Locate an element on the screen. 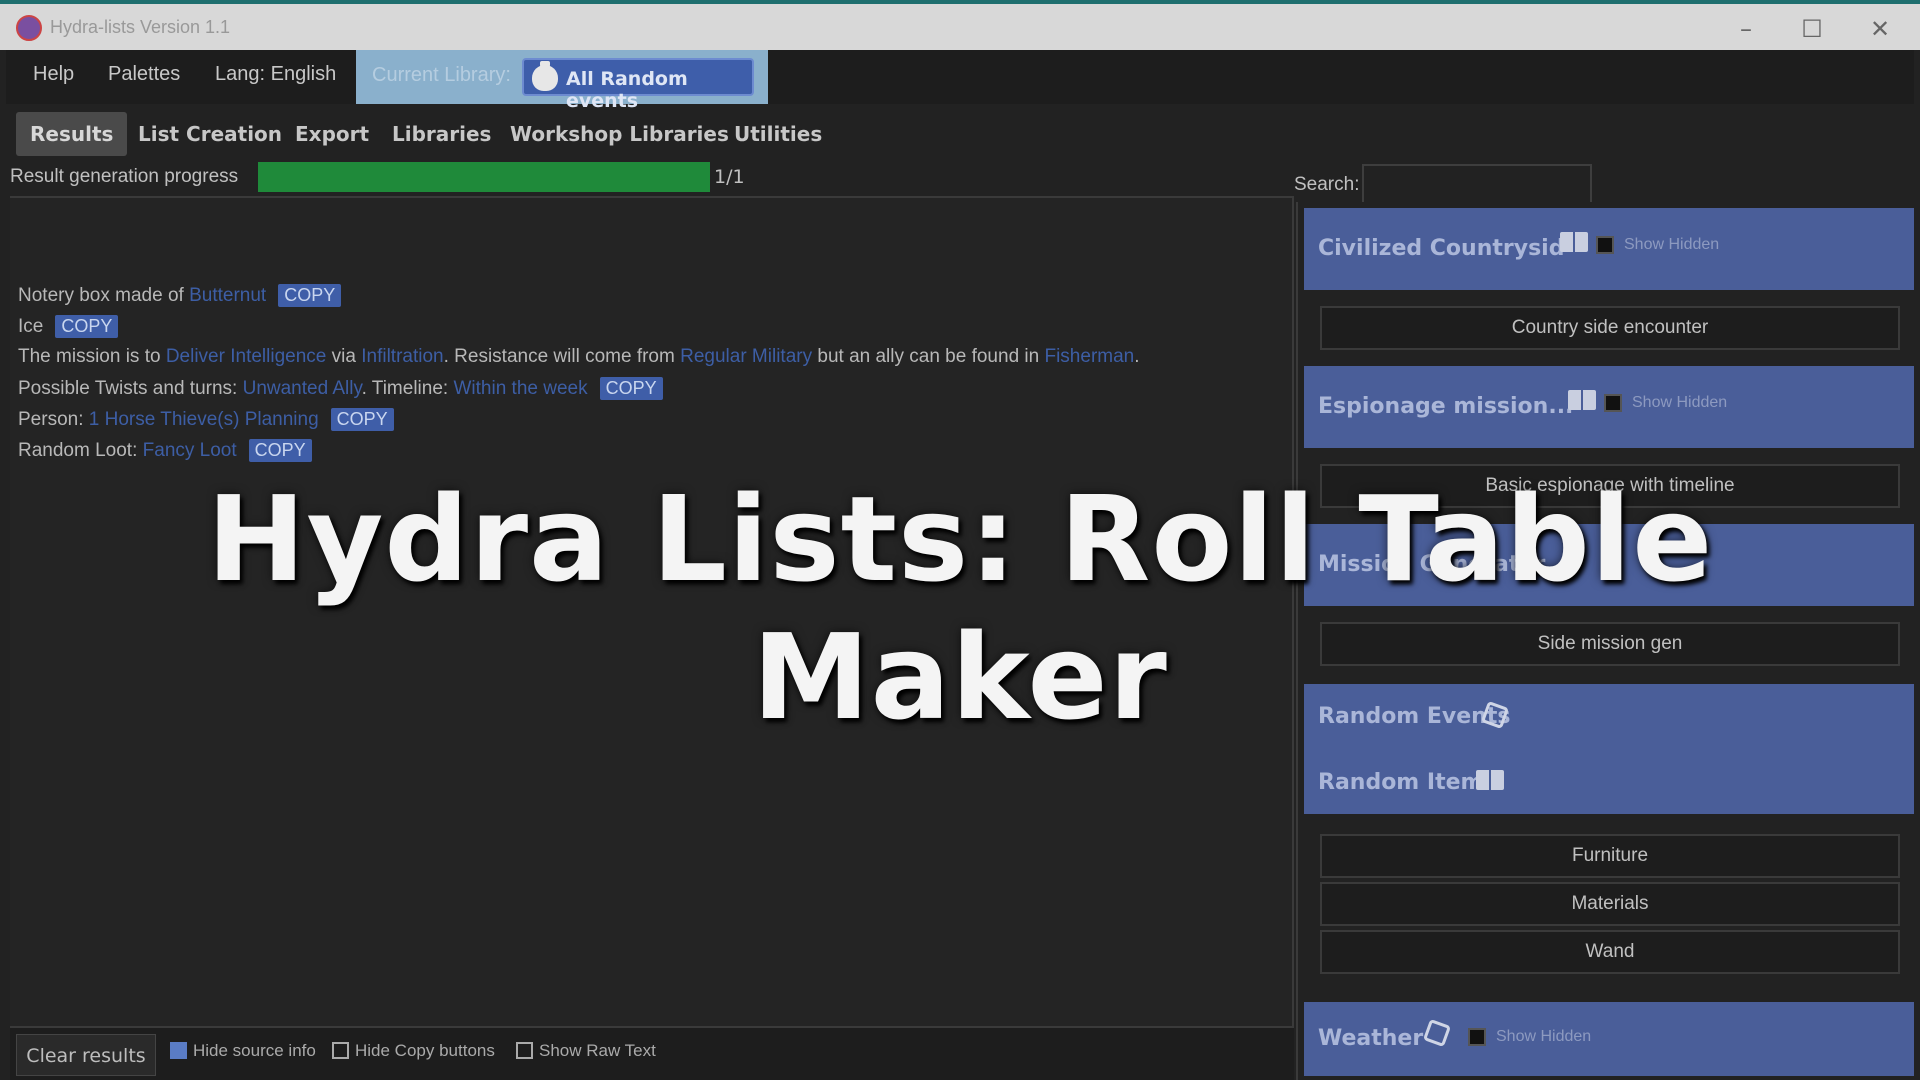 This screenshot has width=1920, height=1080. table-button: Furniture is located at coordinates (1610, 856).